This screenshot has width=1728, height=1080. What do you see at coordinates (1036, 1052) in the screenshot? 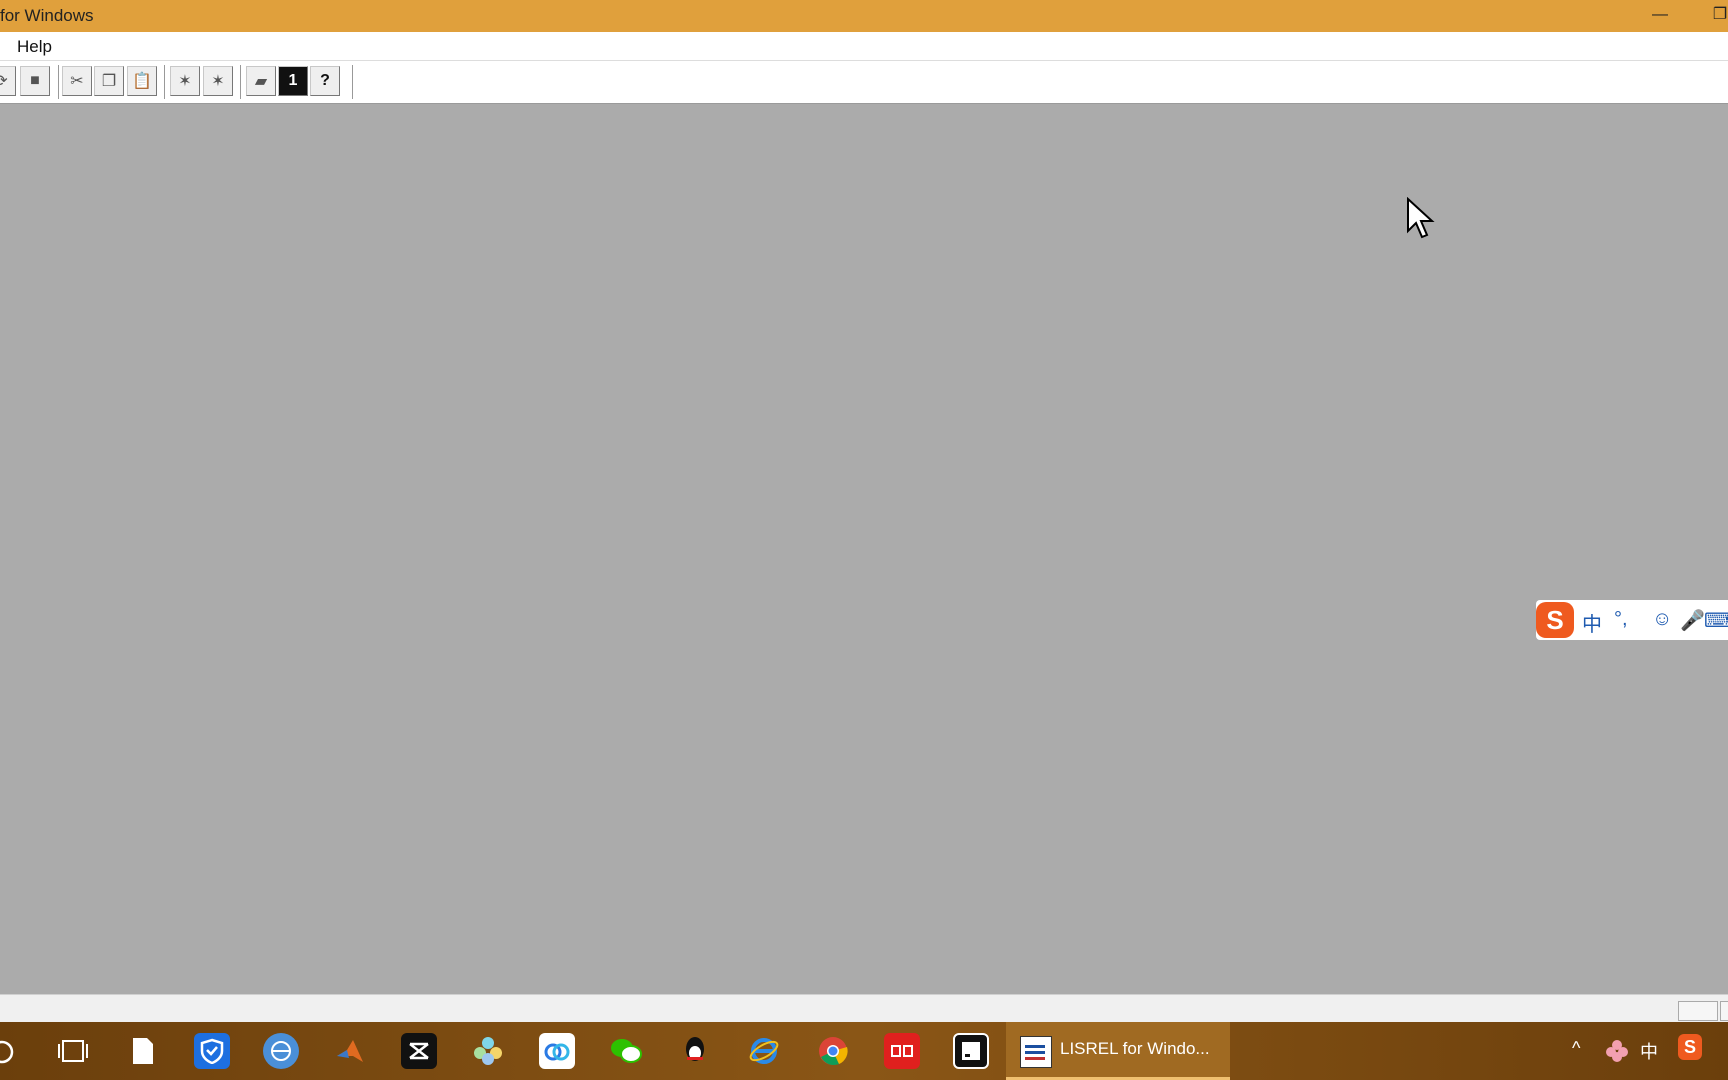
I see `lisrel-app-icon` at bounding box center [1036, 1052].